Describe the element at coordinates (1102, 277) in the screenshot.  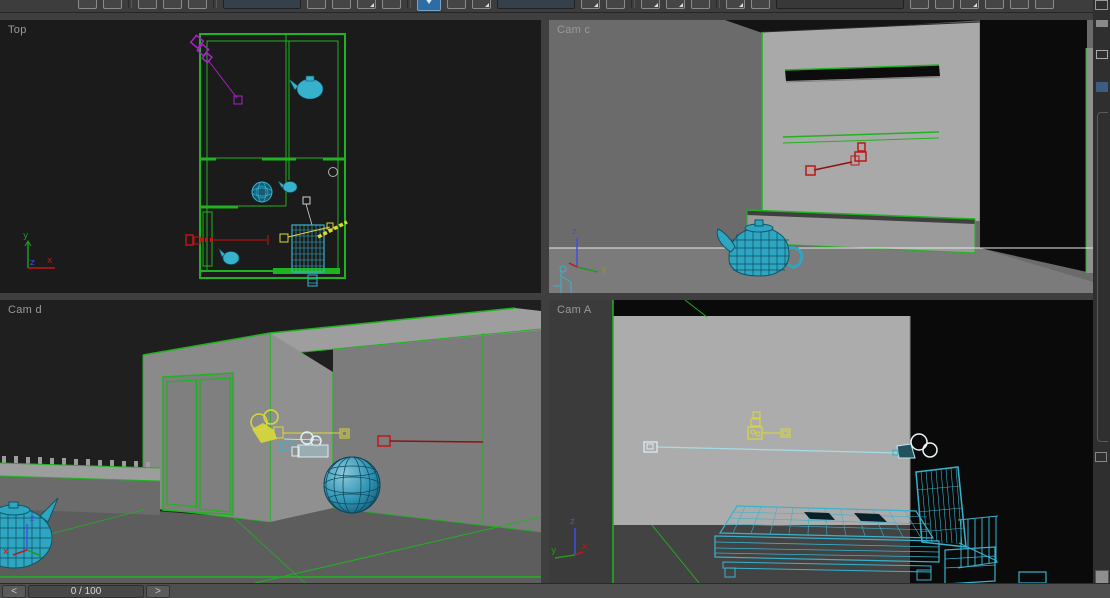
I see `rollout-border-fragment` at that location.